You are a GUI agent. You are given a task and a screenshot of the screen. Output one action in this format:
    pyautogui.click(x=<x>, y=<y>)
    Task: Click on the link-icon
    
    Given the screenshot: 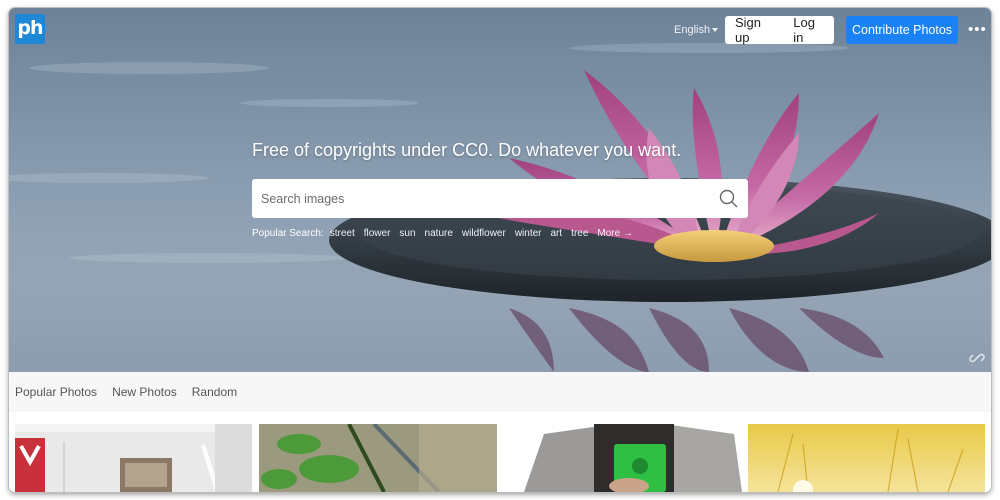 What is the action you would take?
    pyautogui.click(x=977, y=358)
    